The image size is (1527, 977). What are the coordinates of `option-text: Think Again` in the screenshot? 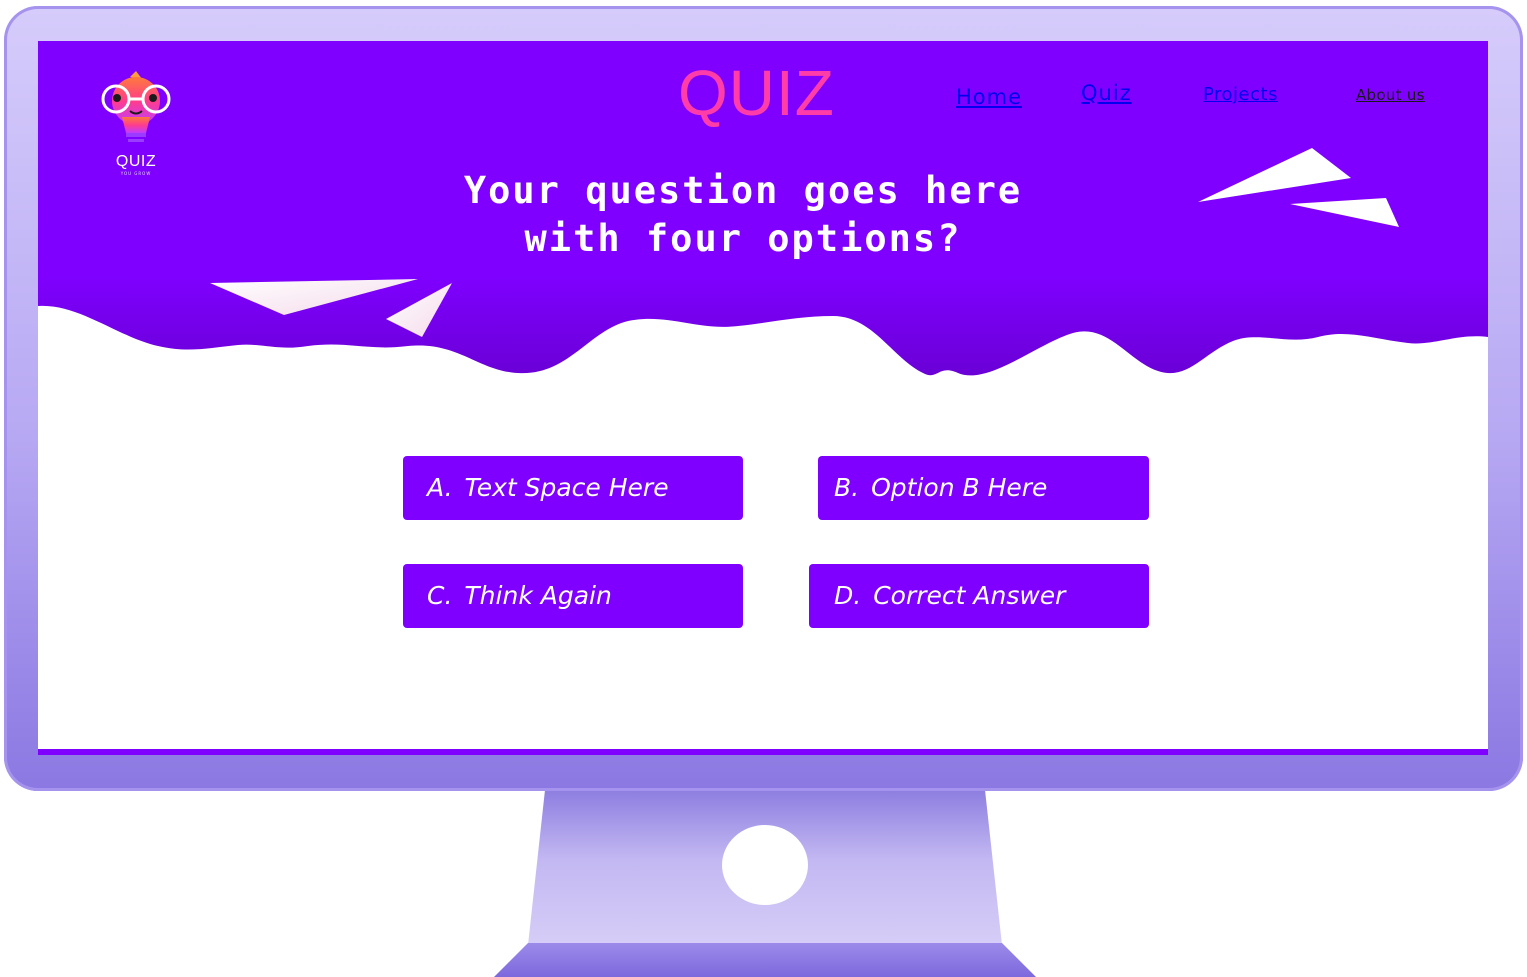 It's located at (538, 595).